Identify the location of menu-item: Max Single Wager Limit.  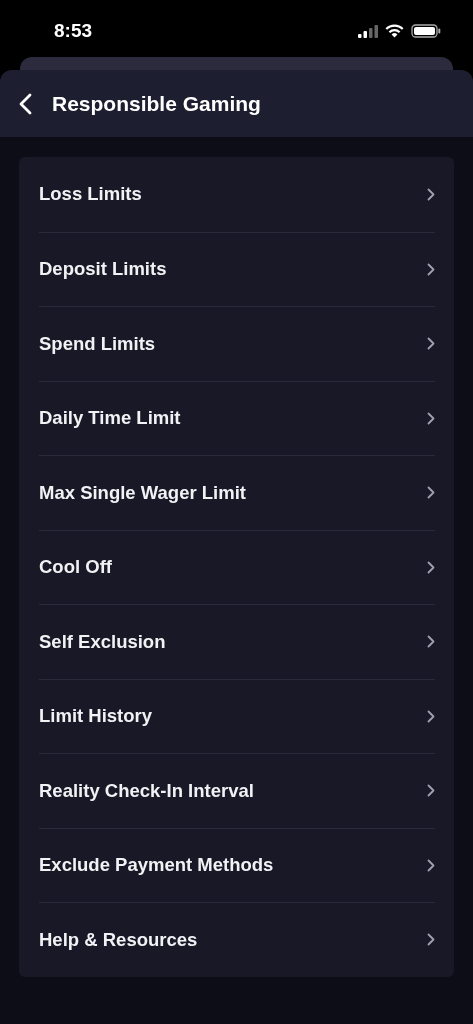
(142, 492).